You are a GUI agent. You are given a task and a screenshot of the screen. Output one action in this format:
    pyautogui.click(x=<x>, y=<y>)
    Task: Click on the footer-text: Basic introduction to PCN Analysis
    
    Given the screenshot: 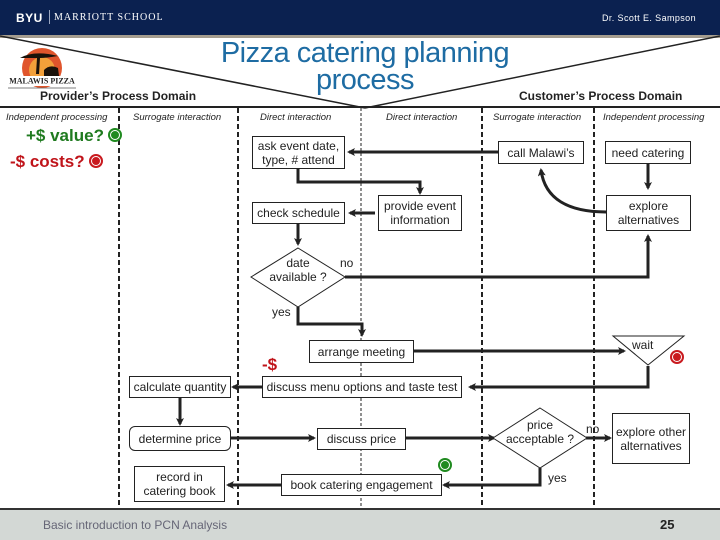 What is the action you would take?
    pyautogui.click(x=135, y=525)
    